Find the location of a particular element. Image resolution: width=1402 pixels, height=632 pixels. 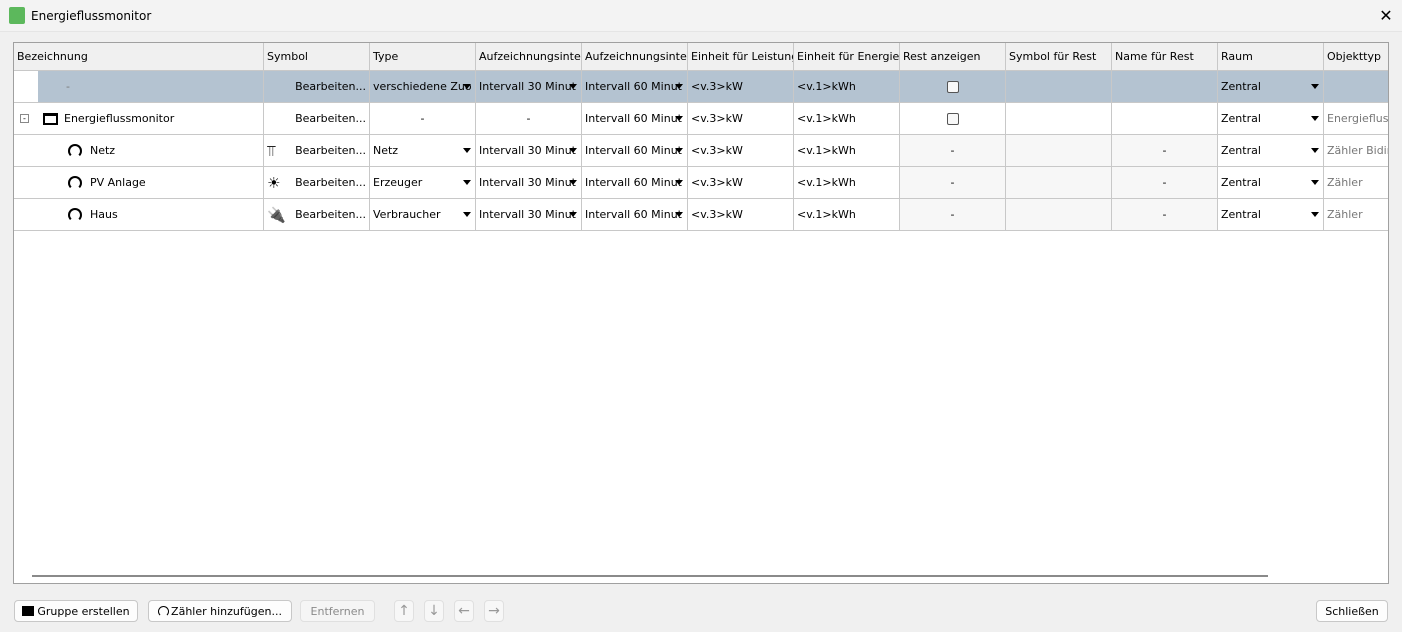

name-cell: - Energieflussmonitor is located at coordinates (139, 119).